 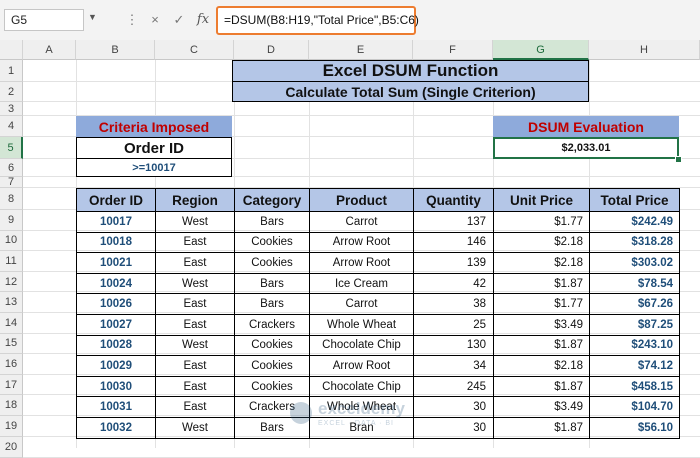 I want to click on cell-order-id: 10031, so click(x=116, y=407).